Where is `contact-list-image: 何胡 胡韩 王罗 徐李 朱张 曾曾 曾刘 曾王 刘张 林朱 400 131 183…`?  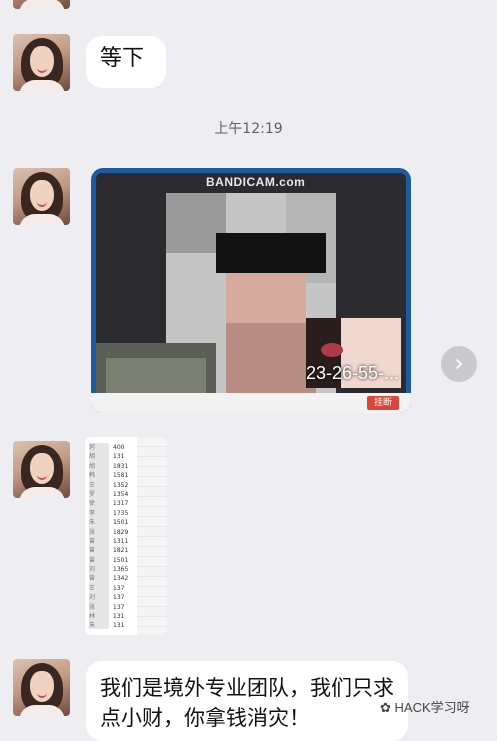
contact-list-image: 何胡 胡韩 王罗 徐李 朱张 曾曾 曾刘 曾王 刘张 林朱 400 131 183… is located at coordinates (126, 536).